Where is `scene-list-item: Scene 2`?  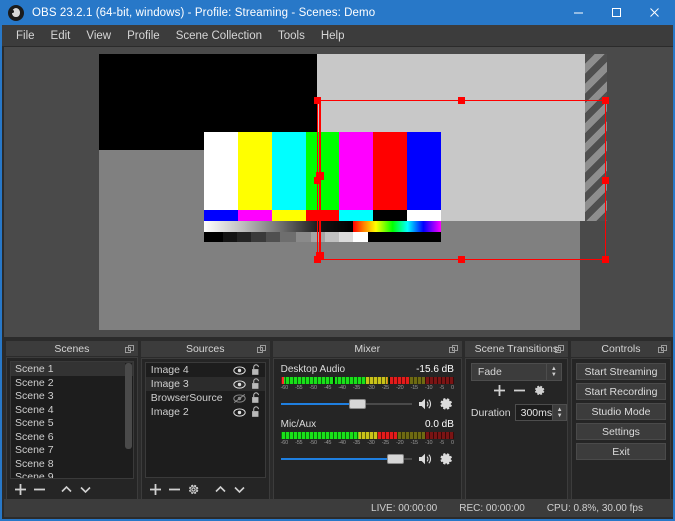
scene-list-item: Scene 2 is located at coordinates (72, 383).